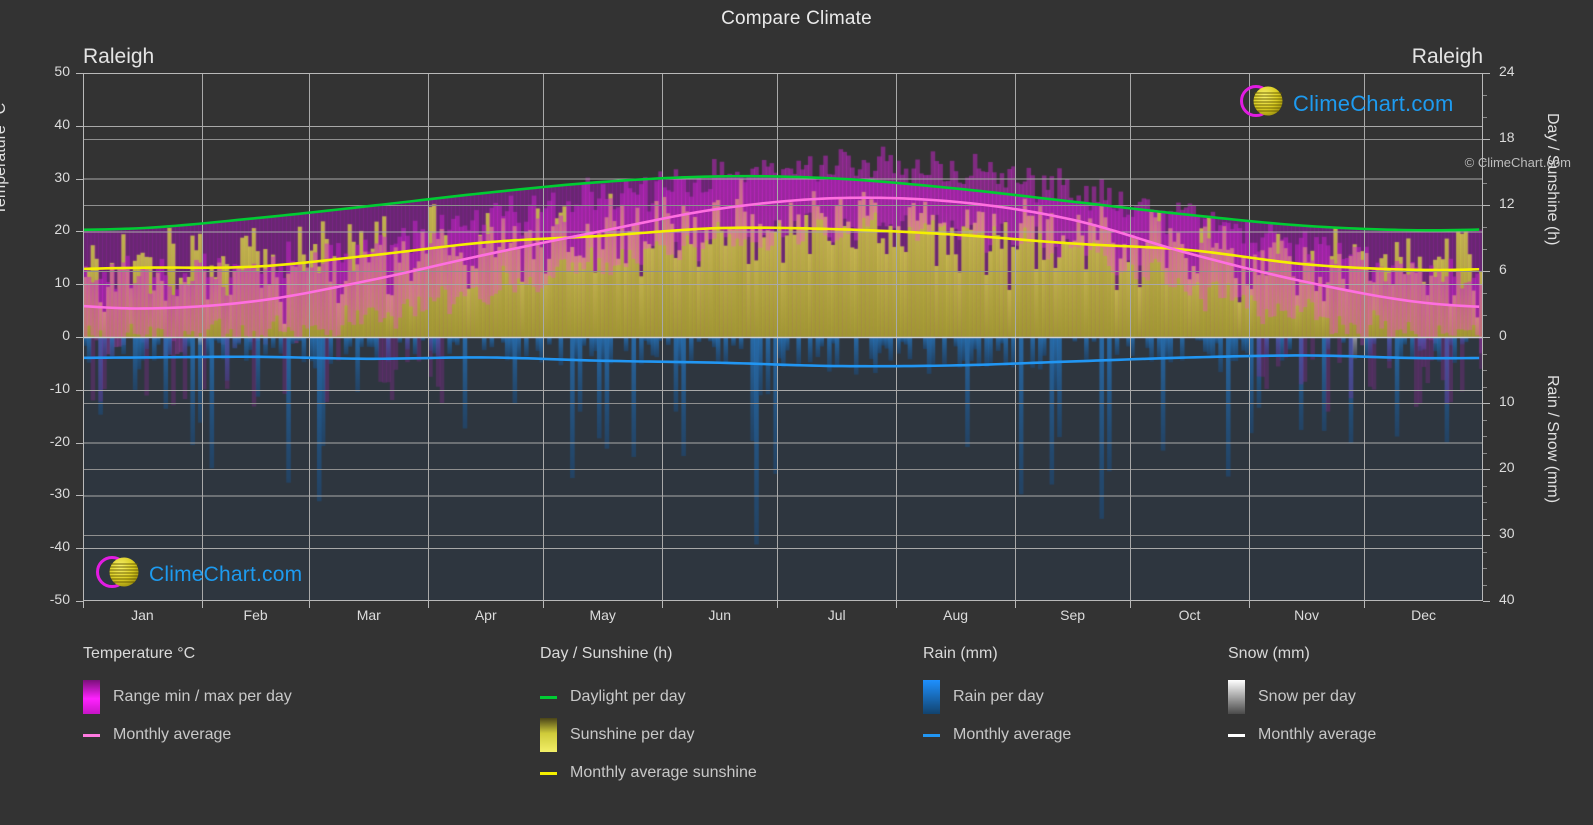  What do you see at coordinates (1552, 179) in the screenshot?
I see `right-axis-top-label: Day / Sunshine (h)` at bounding box center [1552, 179].